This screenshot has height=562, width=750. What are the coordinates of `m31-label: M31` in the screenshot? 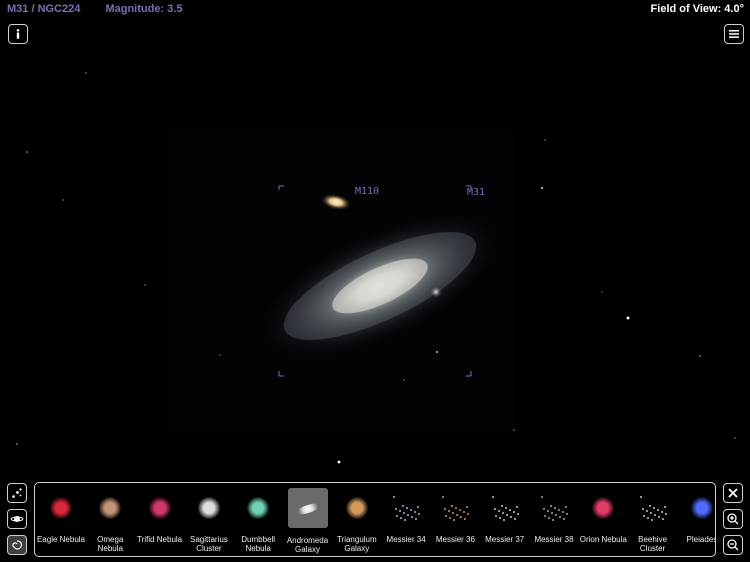 It's located at (476, 192).